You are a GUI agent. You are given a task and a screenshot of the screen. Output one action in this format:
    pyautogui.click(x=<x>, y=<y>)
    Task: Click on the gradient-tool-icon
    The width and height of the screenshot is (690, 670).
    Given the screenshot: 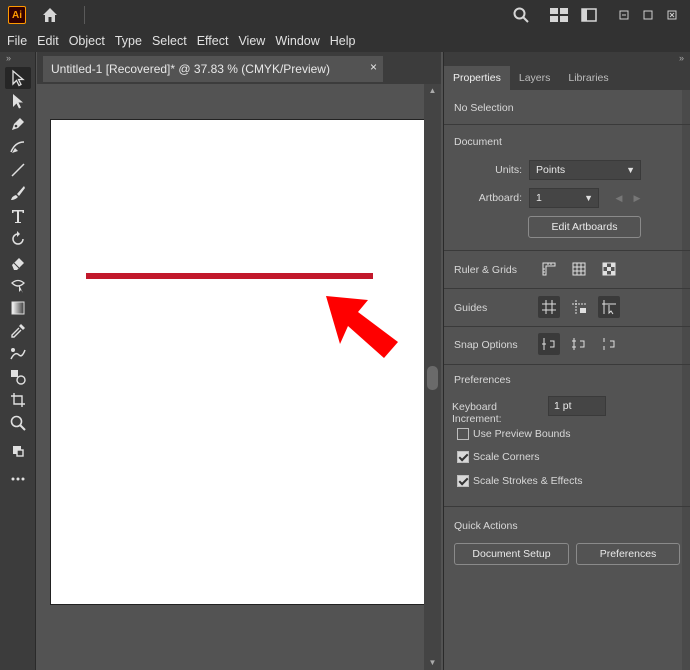 What is the action you would take?
    pyautogui.click(x=18, y=308)
    